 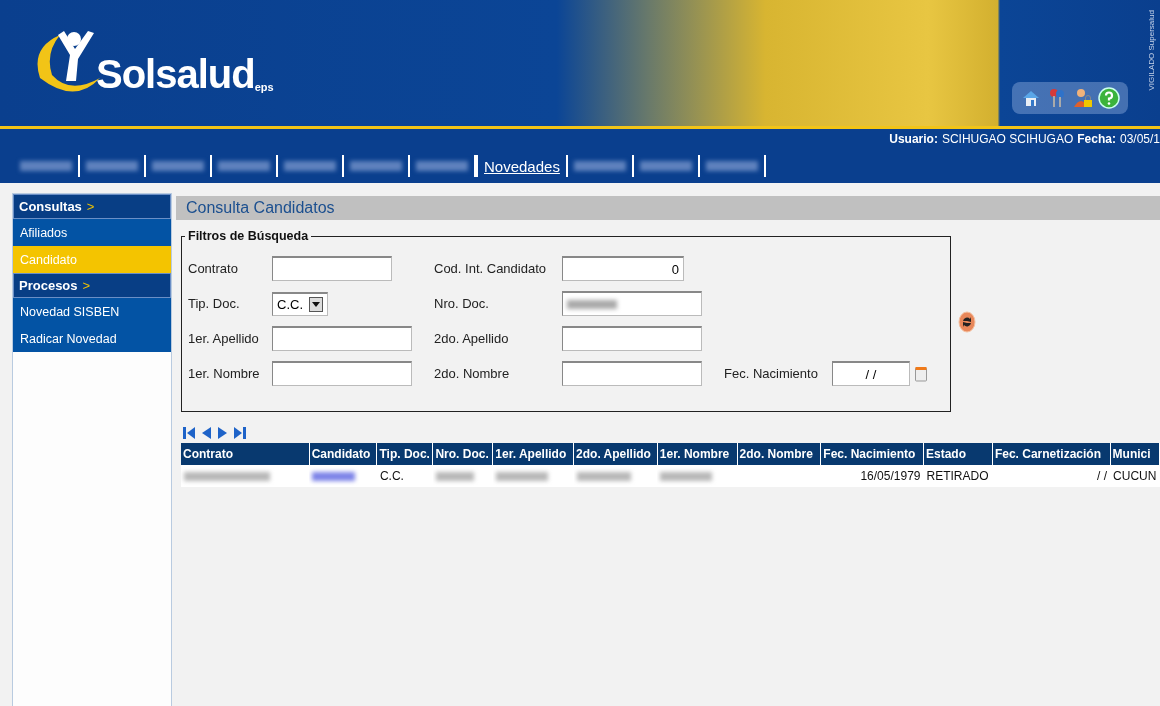 What do you see at coordinates (522, 166) in the screenshot?
I see `menu-tab: Novedades` at bounding box center [522, 166].